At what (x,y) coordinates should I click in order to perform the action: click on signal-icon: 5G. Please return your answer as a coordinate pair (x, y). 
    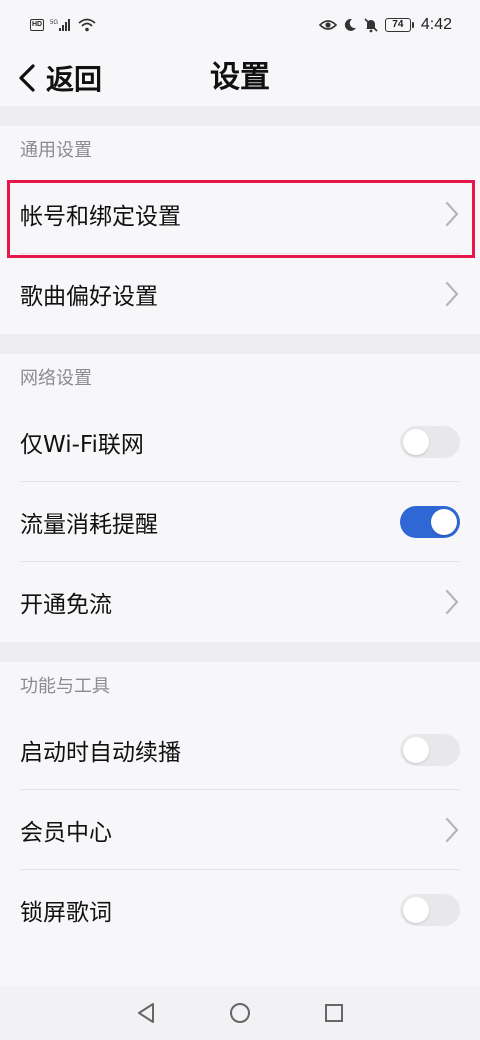
    Looking at the image, I should click on (60, 25).